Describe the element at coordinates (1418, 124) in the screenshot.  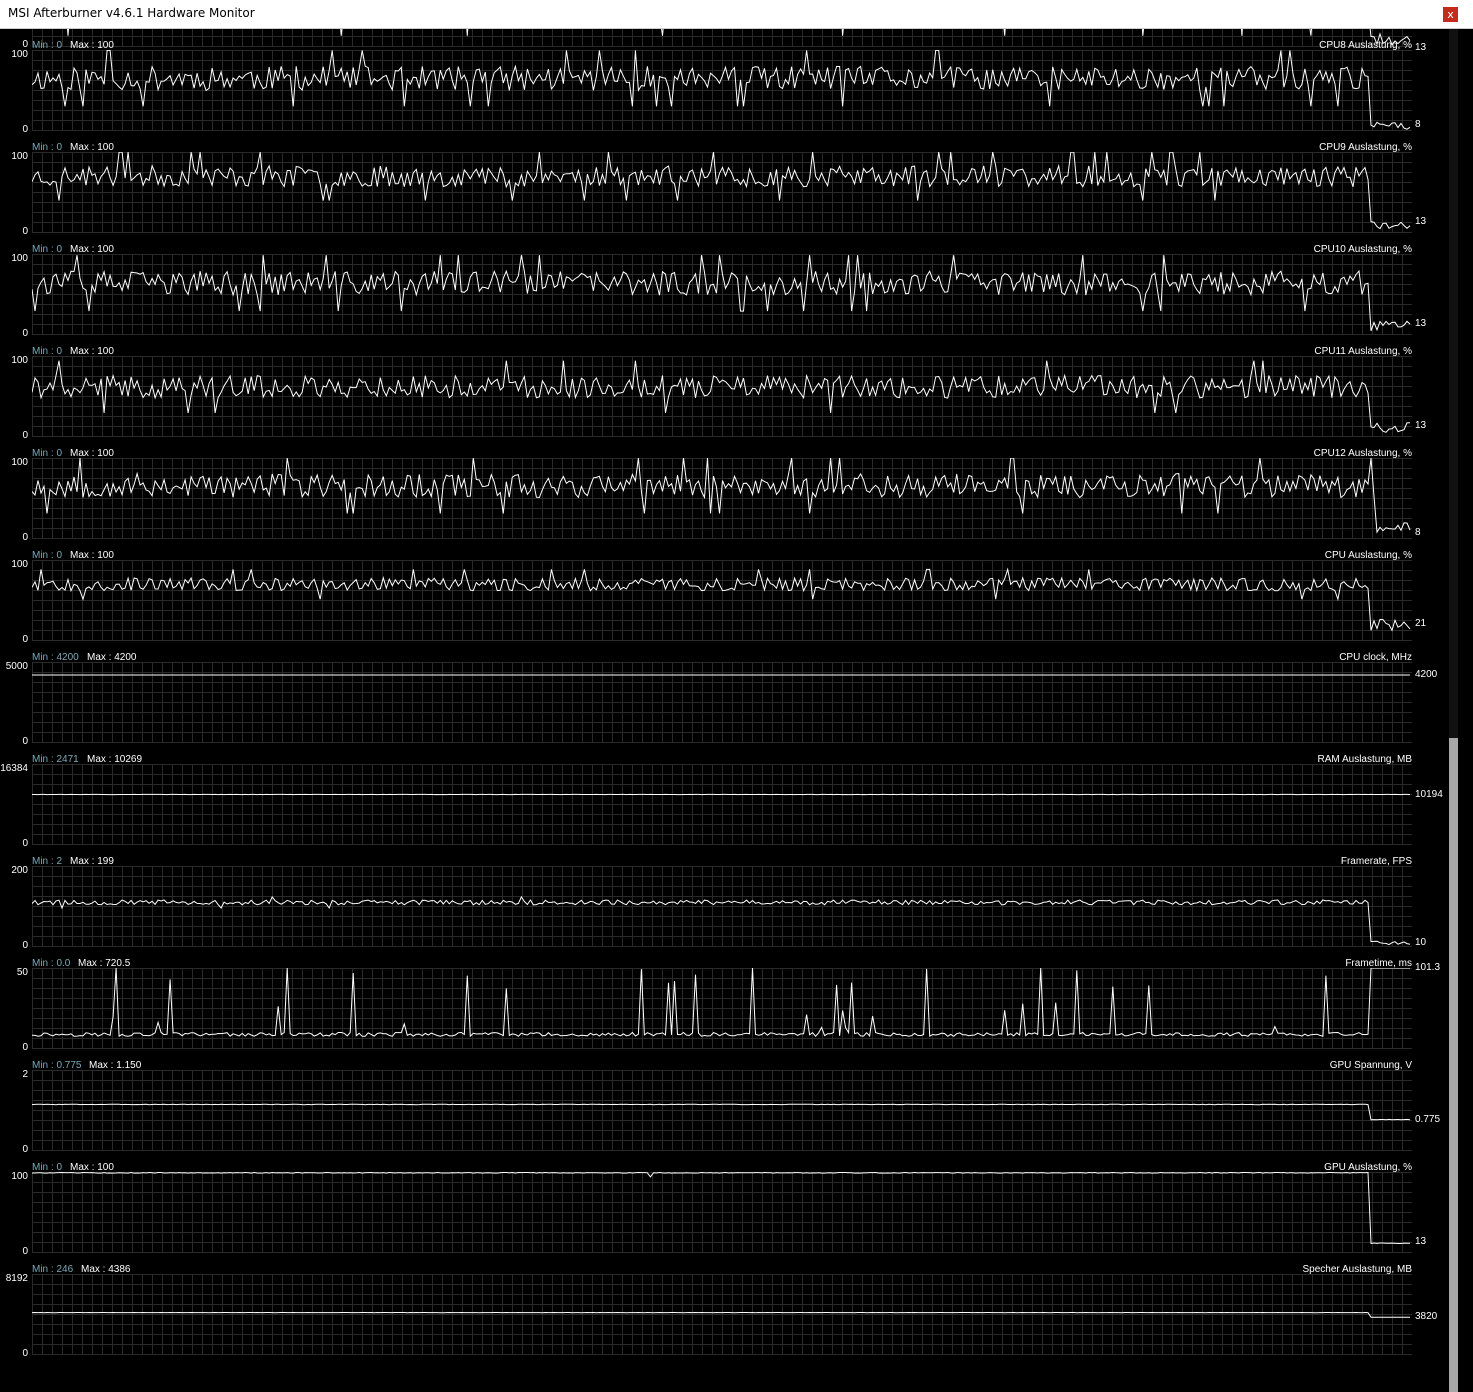
I see `current-value: 8` at that location.